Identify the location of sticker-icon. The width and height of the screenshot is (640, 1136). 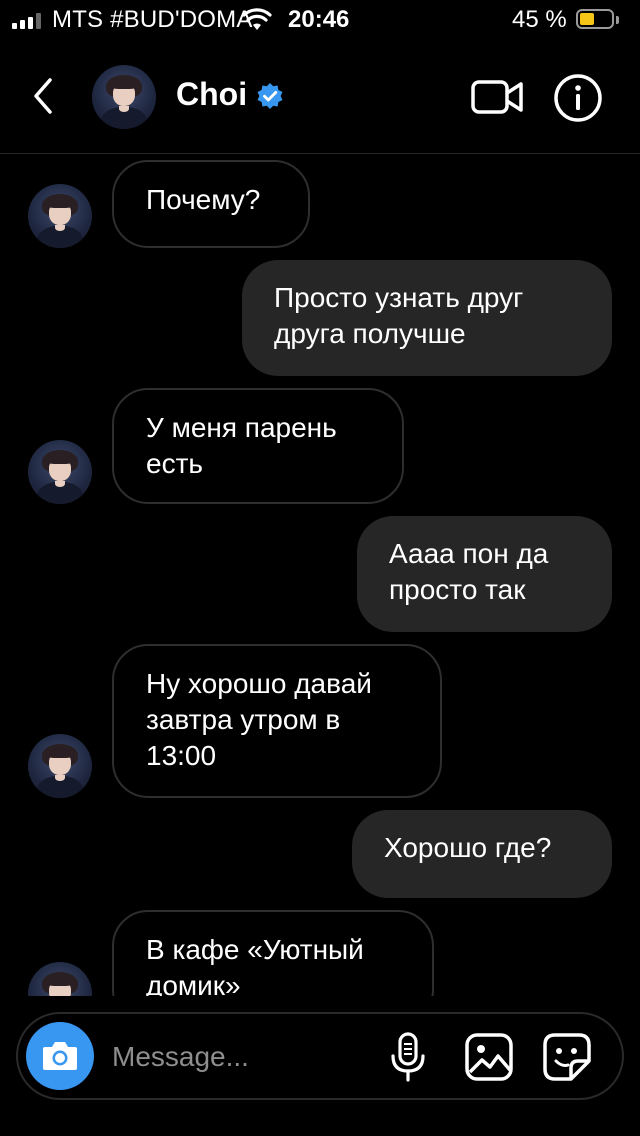
(567, 1057).